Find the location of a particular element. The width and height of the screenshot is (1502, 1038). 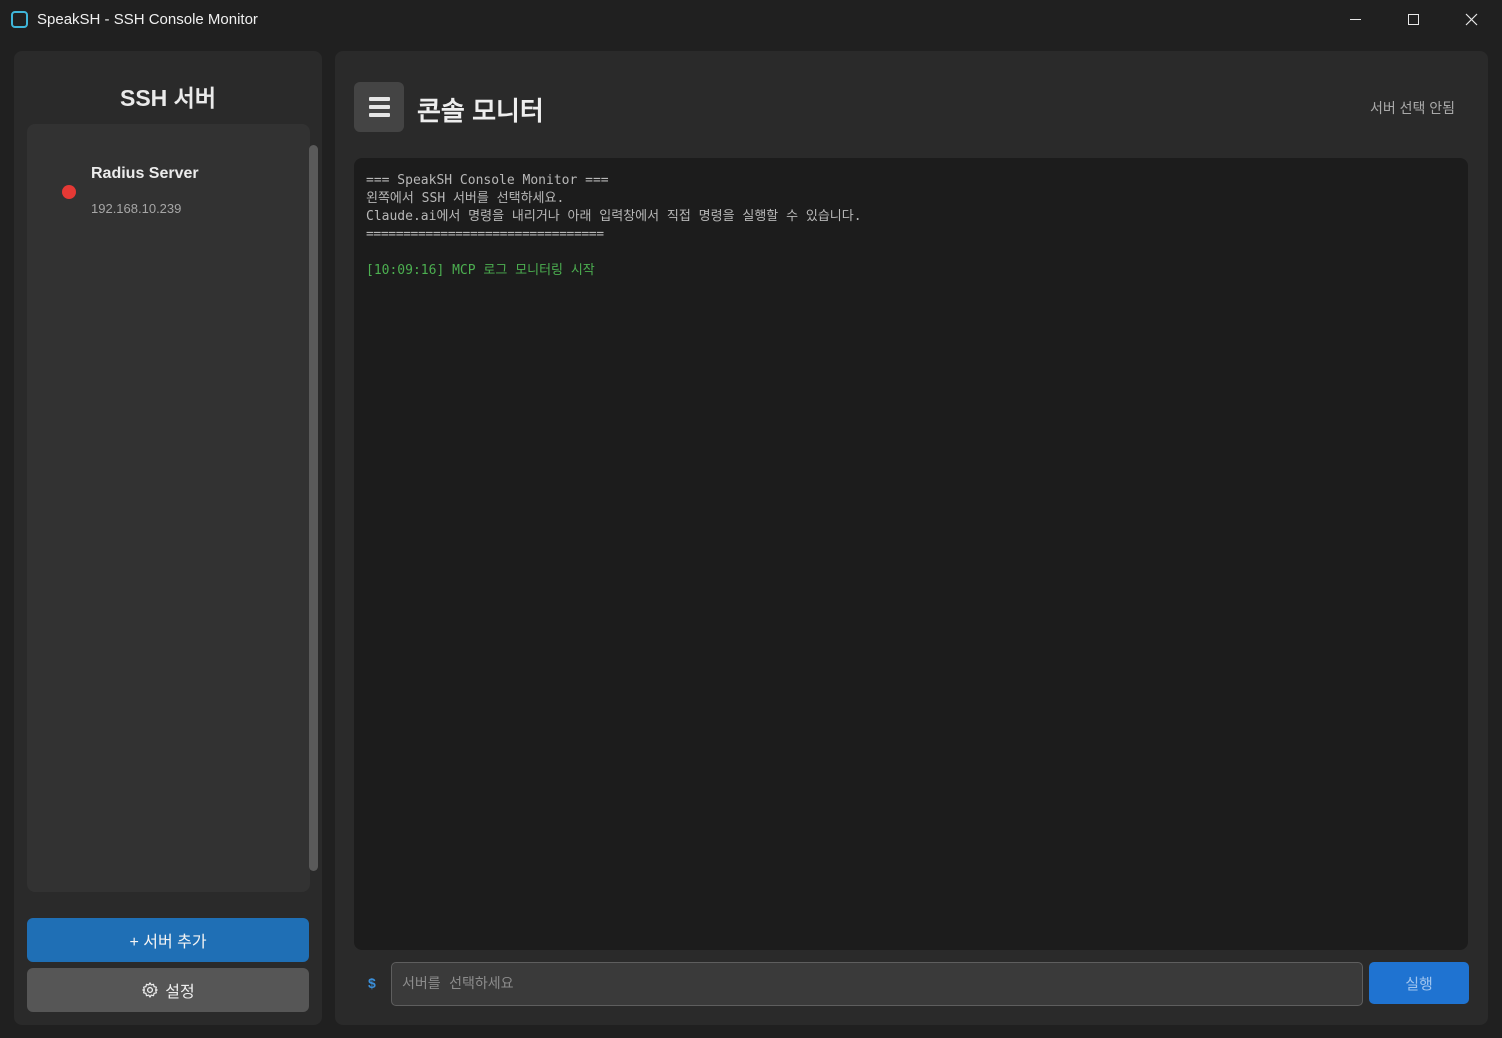

run-label: 실행 is located at coordinates (1419, 984).